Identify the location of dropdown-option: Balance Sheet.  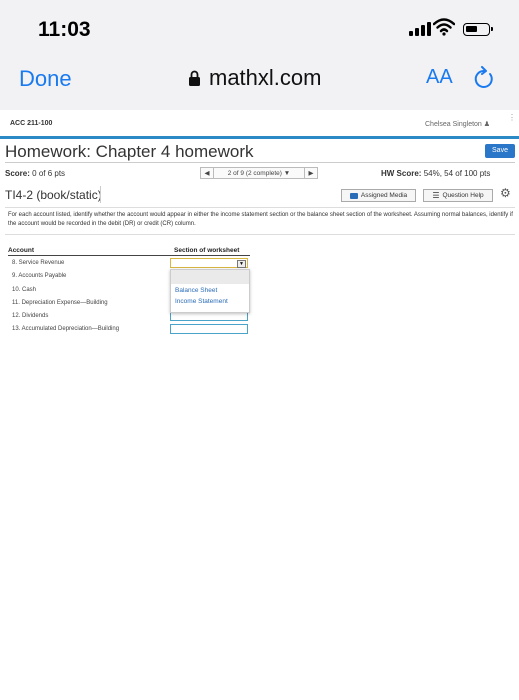
(196, 290).